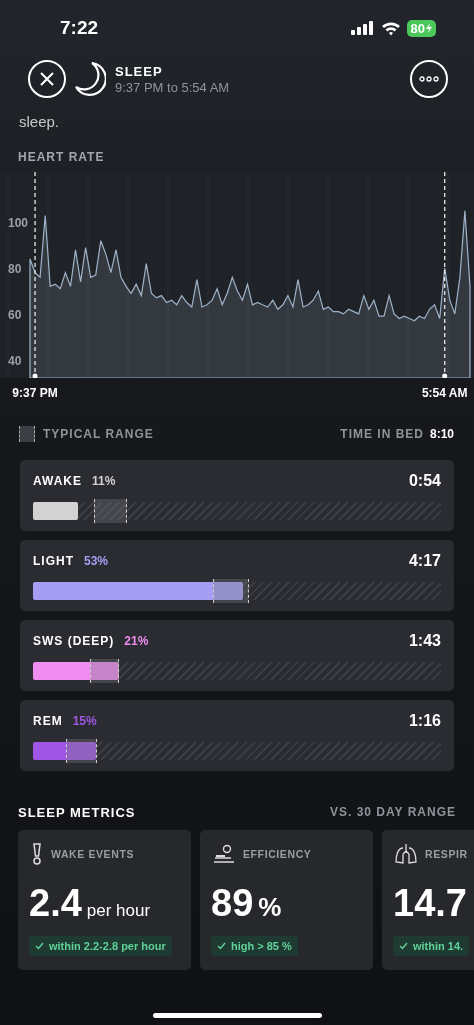  Describe the element at coordinates (55, 903) in the screenshot. I see `metric-value: 2.4` at that location.